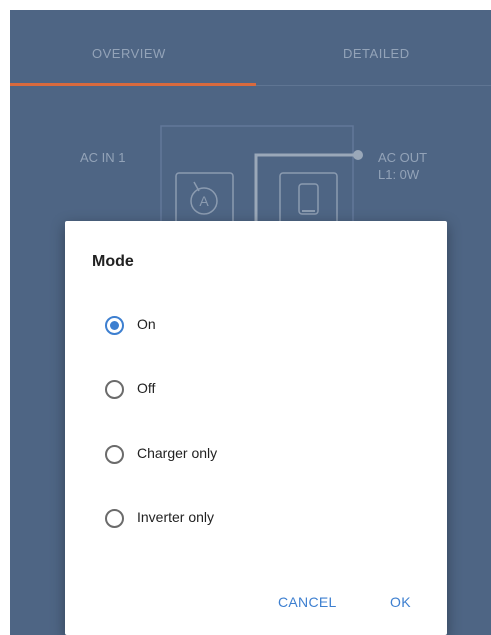  What do you see at coordinates (243, 518) in the screenshot?
I see `mode-option-inverter-only: Inverter only` at bounding box center [243, 518].